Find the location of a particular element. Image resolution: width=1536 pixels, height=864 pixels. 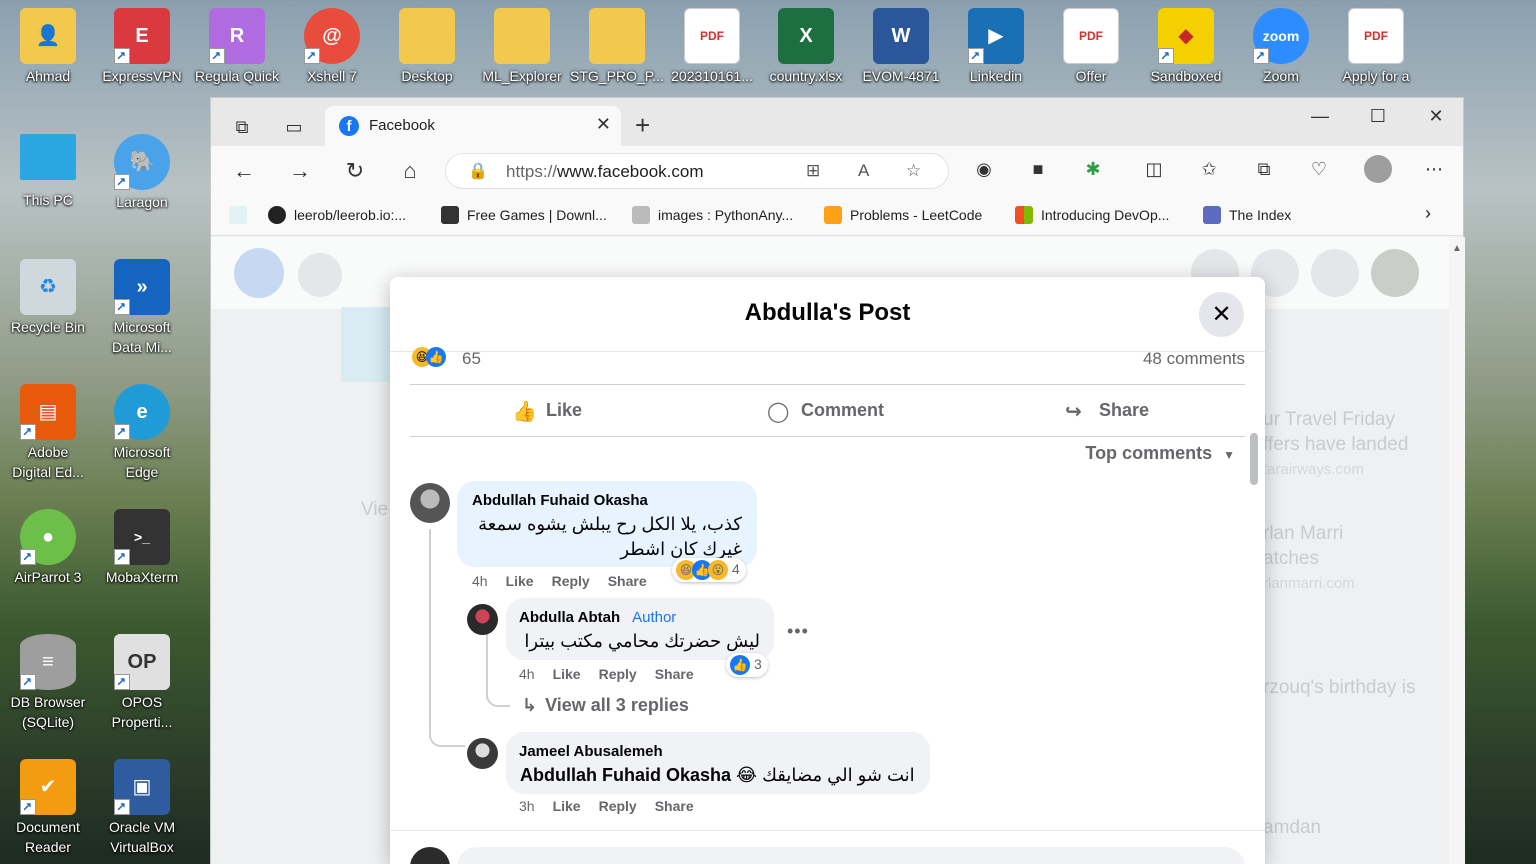

comment-input is located at coordinates (851, 855).